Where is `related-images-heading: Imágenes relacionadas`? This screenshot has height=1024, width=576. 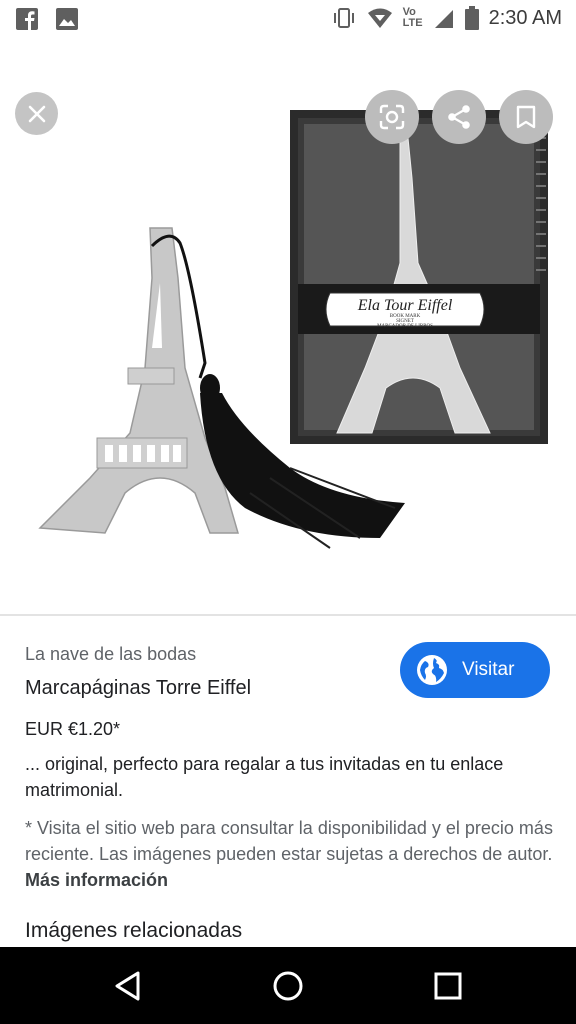 related-images-heading: Imágenes relacionadas is located at coordinates (134, 930).